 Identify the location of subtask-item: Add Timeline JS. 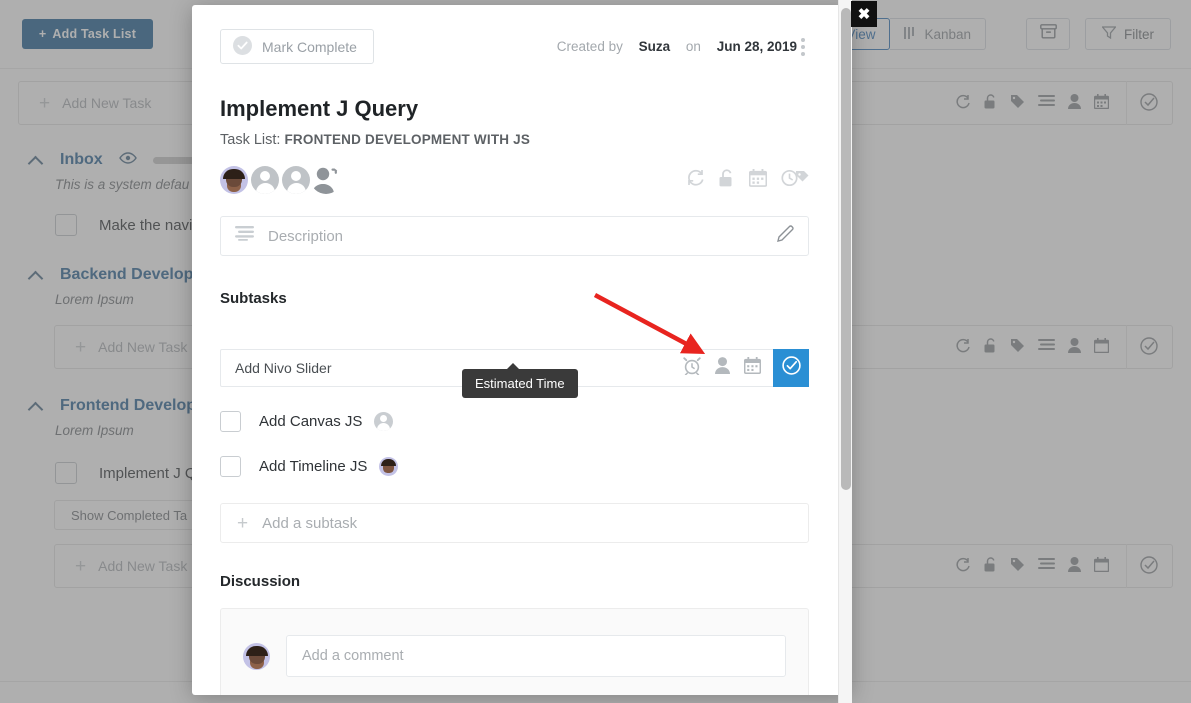
(514, 466).